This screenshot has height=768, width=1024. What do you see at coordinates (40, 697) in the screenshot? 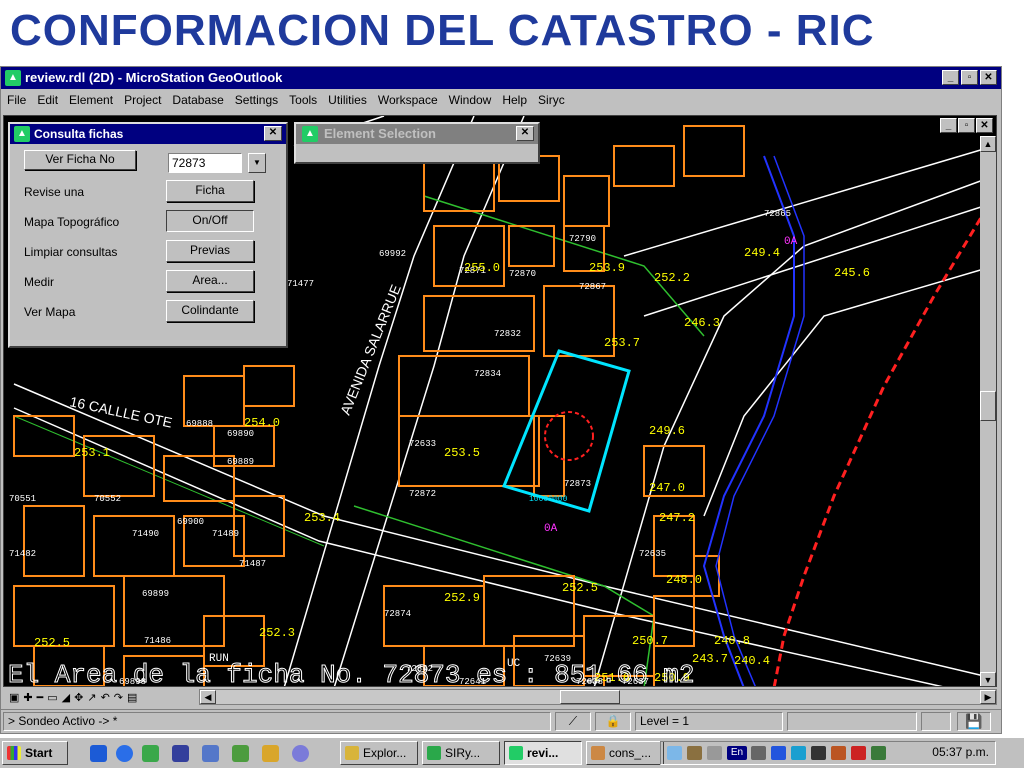
I see `zoom-out-icon: ━` at bounding box center [40, 697].